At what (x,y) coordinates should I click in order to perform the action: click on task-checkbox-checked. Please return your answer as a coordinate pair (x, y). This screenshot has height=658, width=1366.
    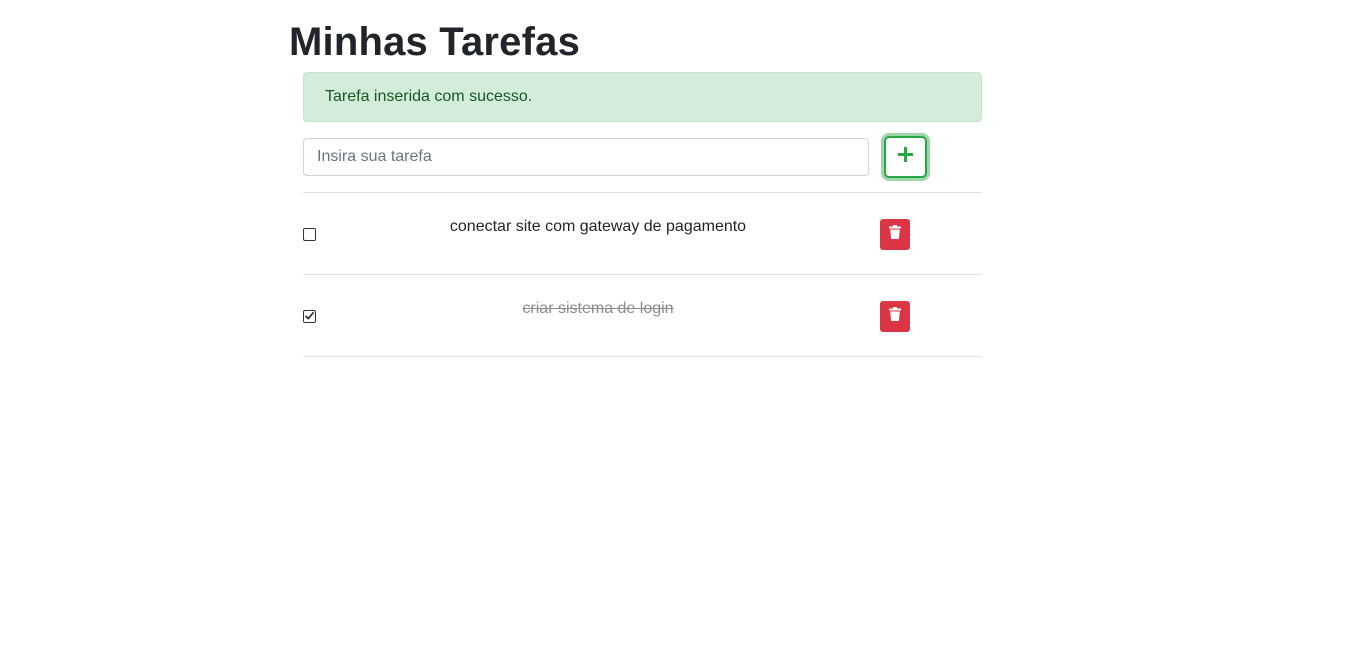
    Looking at the image, I should click on (309, 316).